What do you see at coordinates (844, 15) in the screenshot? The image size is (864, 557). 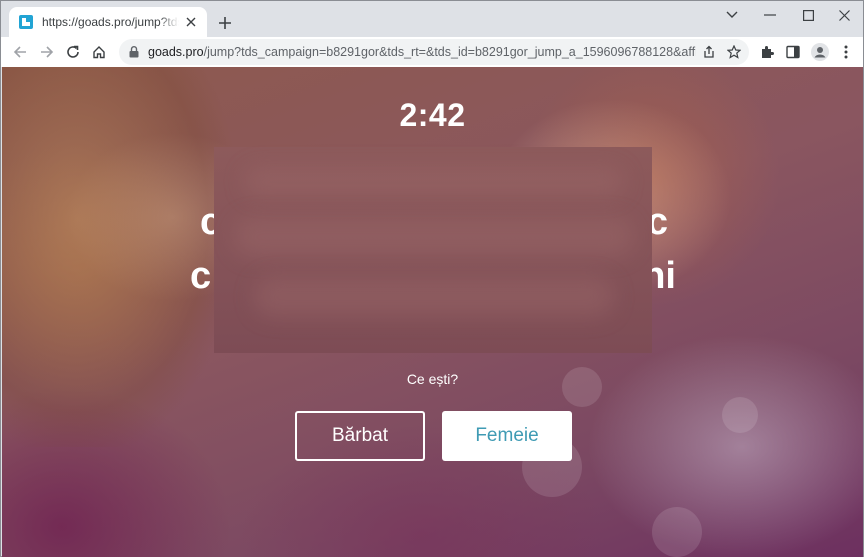 I see `close-window-button` at bounding box center [844, 15].